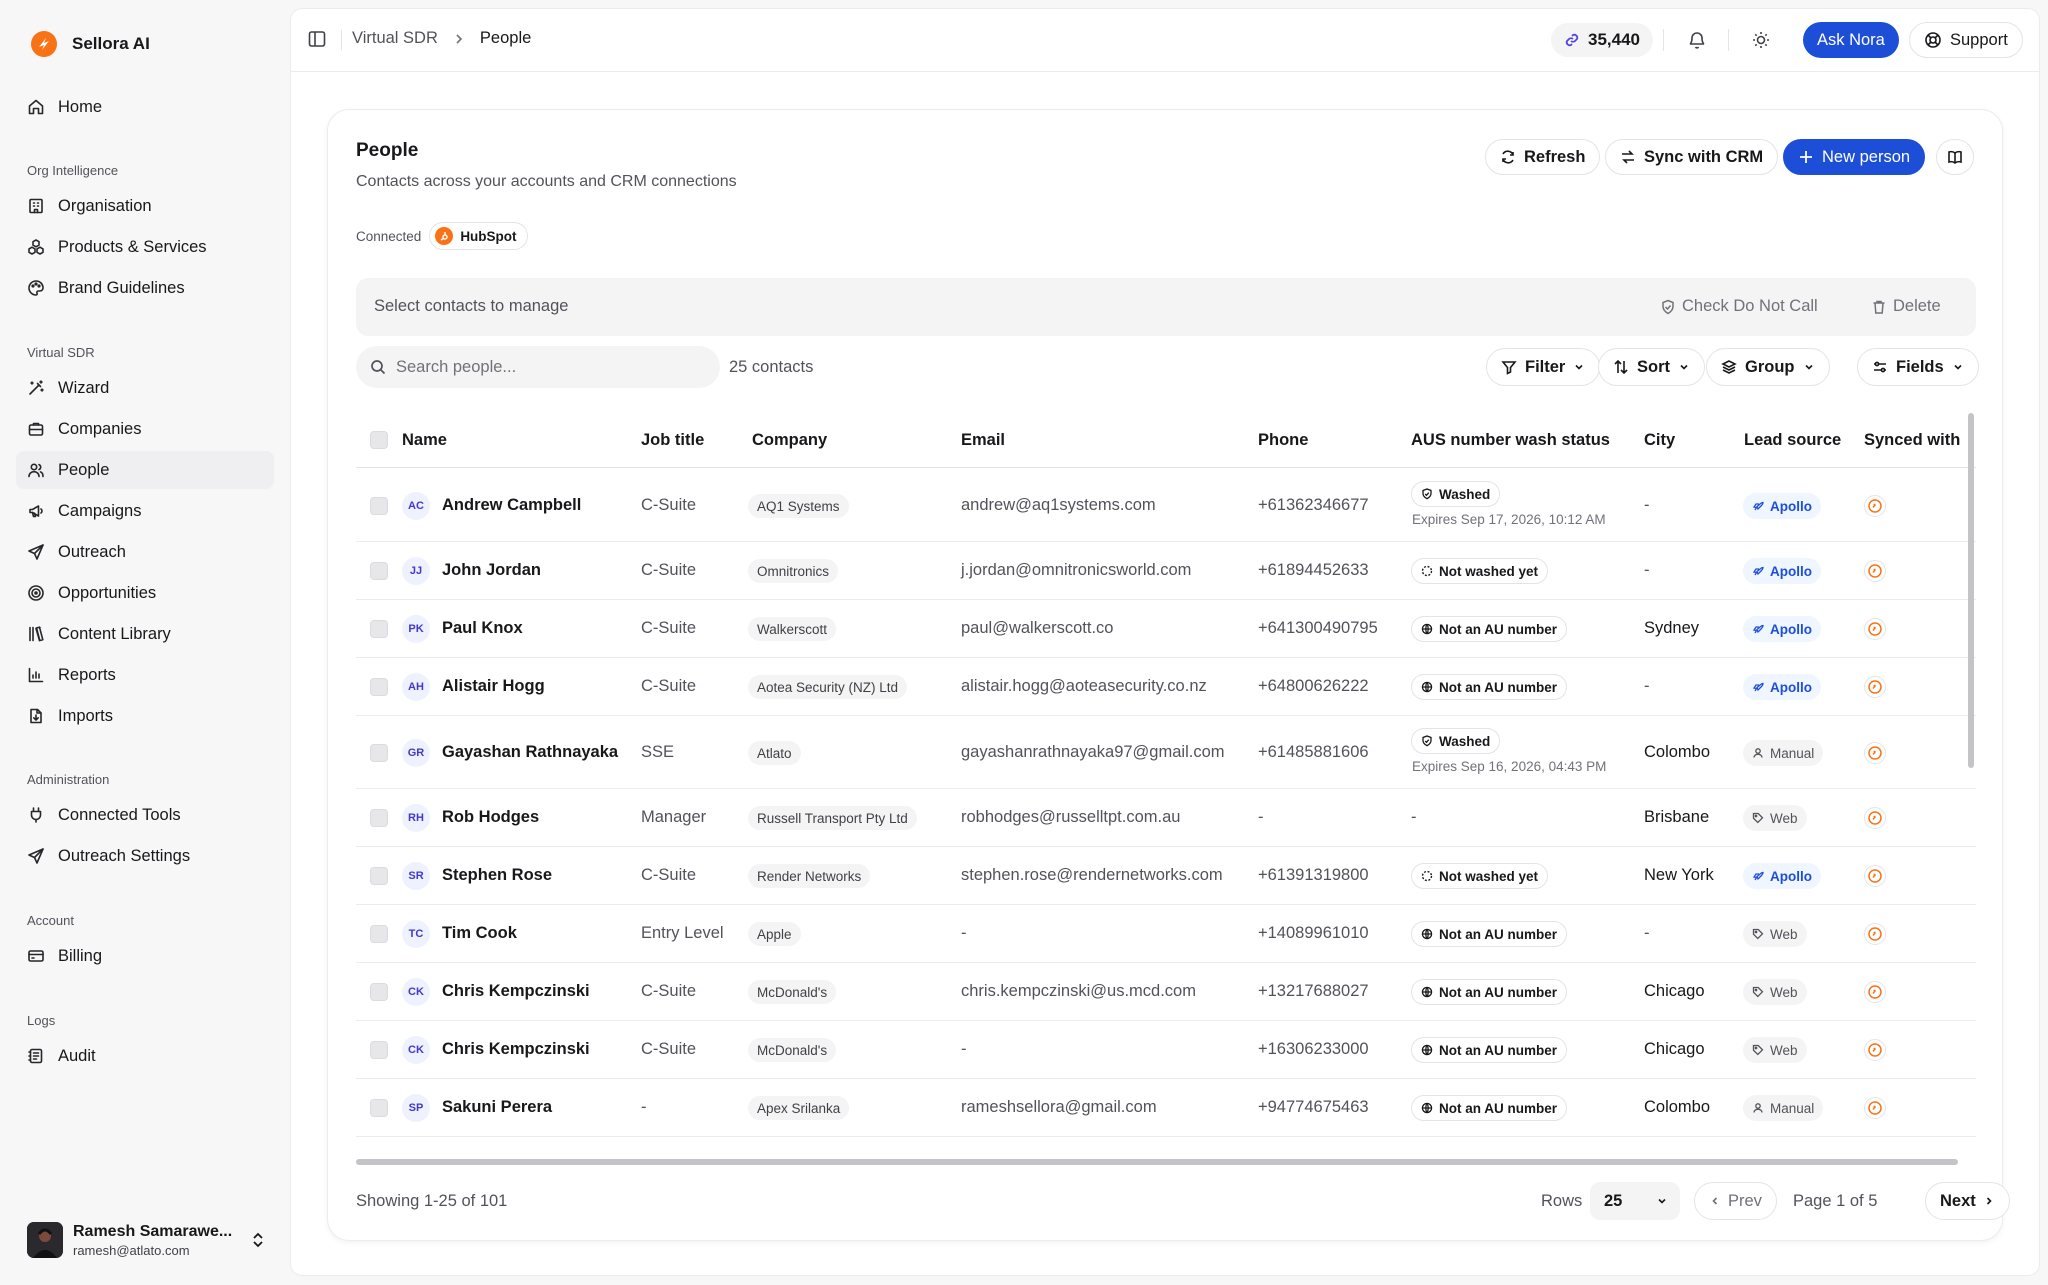  I want to click on company-badge: Render Networks, so click(809, 876).